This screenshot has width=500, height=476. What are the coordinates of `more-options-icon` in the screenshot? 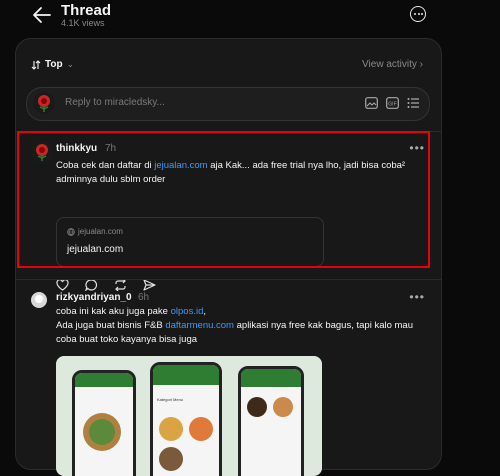 It's located at (418, 14).